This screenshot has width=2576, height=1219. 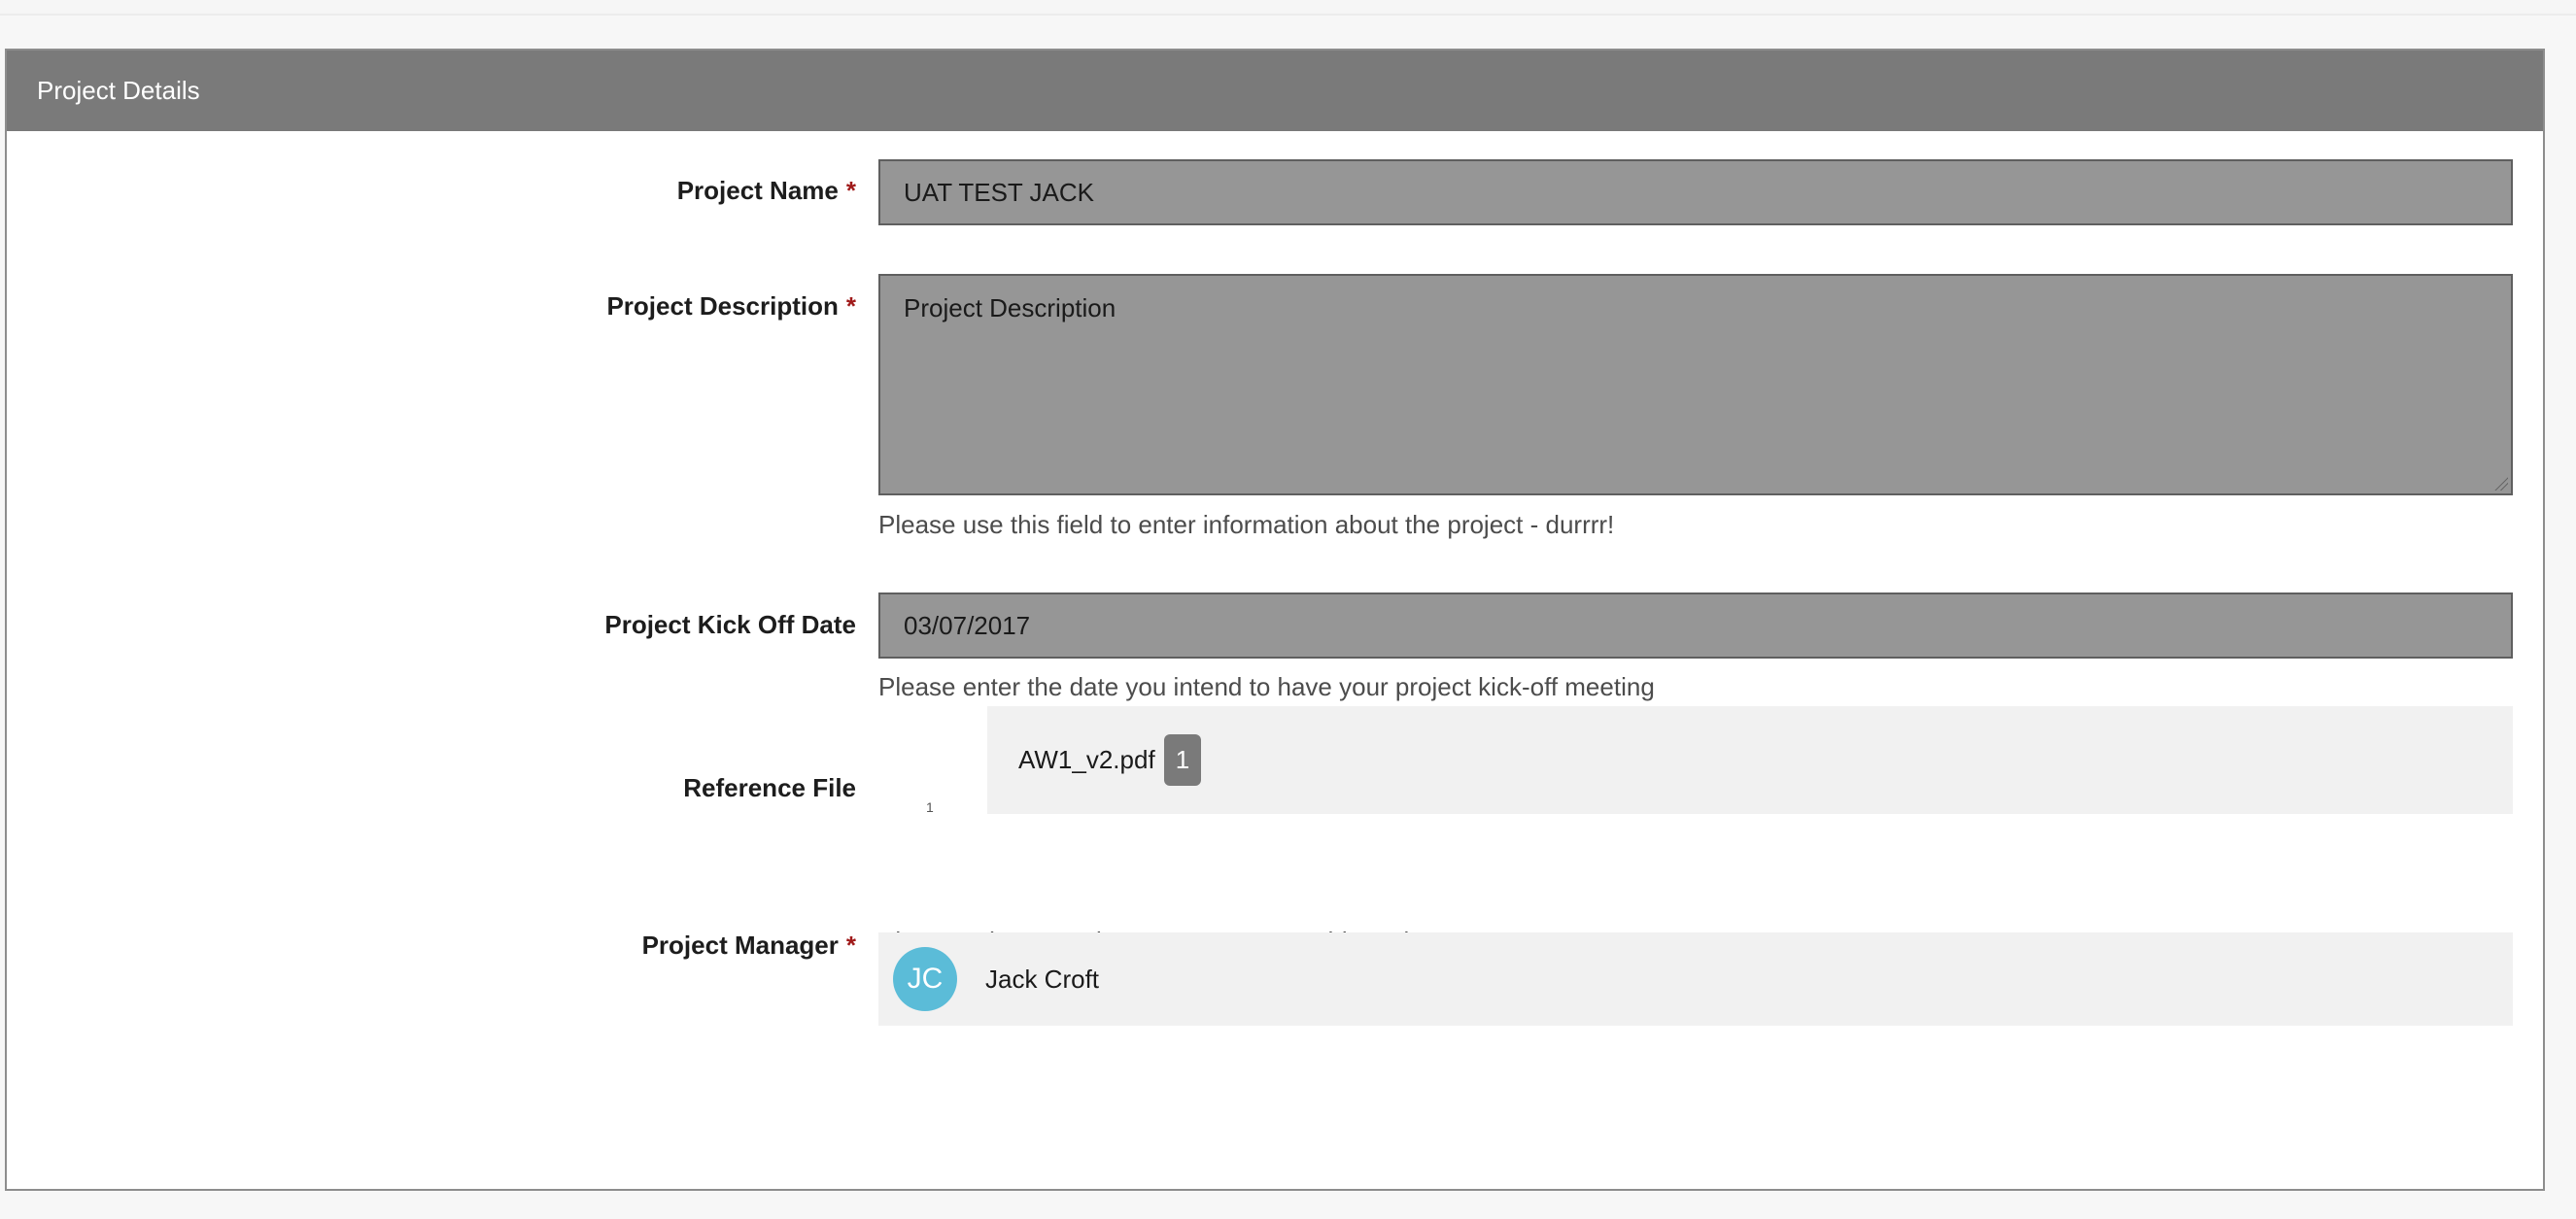 I want to click on avatar: JC, so click(x=925, y=979).